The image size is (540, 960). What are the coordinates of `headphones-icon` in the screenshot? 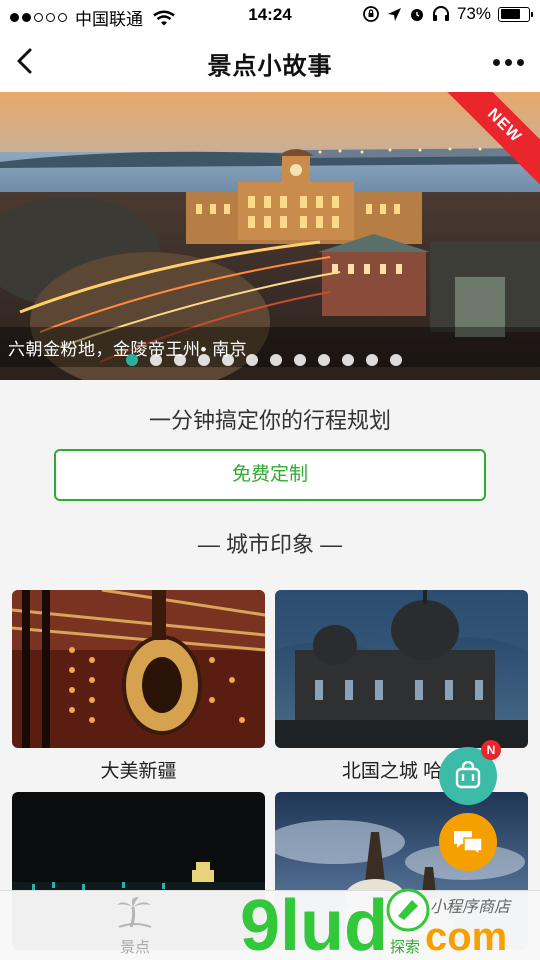 It's located at (440, 13).